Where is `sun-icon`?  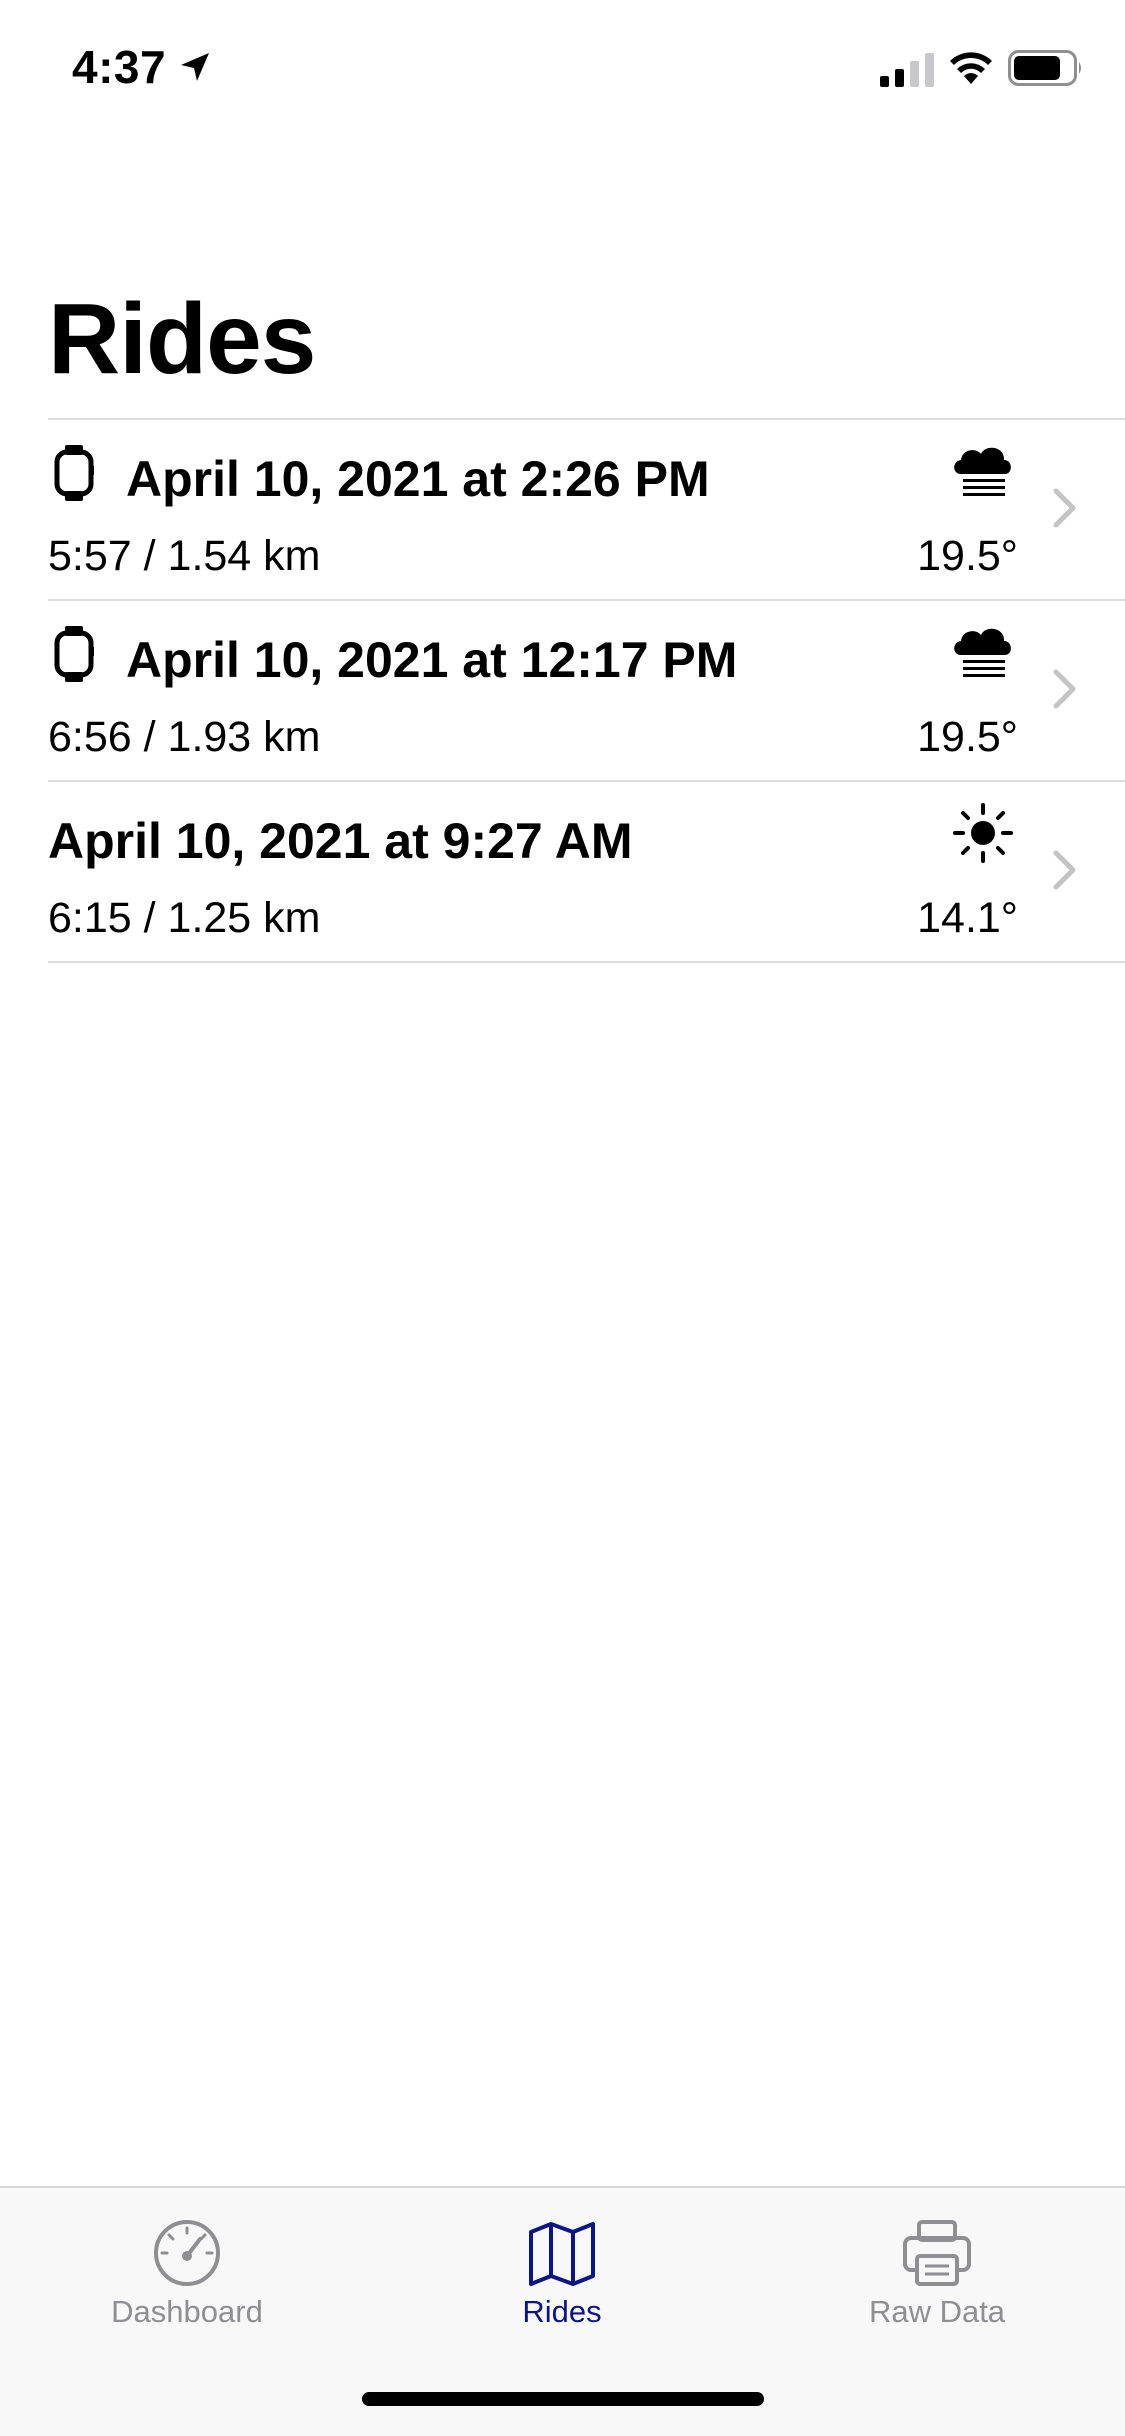 sun-icon is located at coordinates (983, 833).